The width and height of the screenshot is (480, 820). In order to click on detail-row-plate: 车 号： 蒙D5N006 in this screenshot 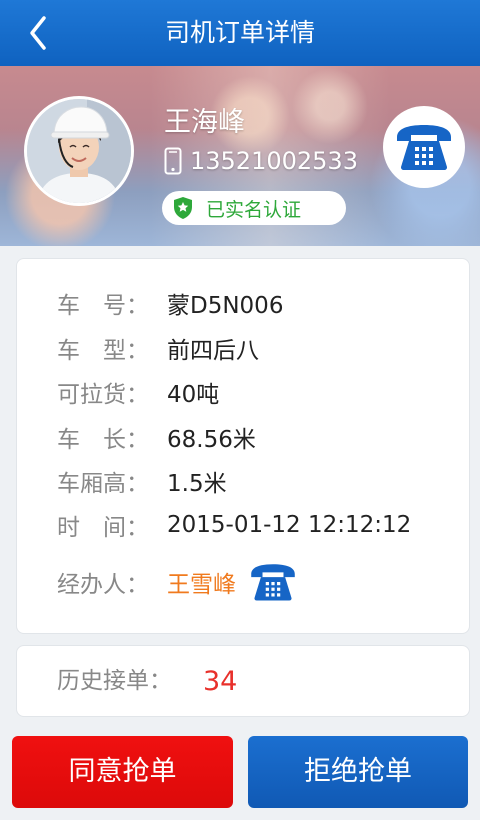, I will do `click(170, 303)`.